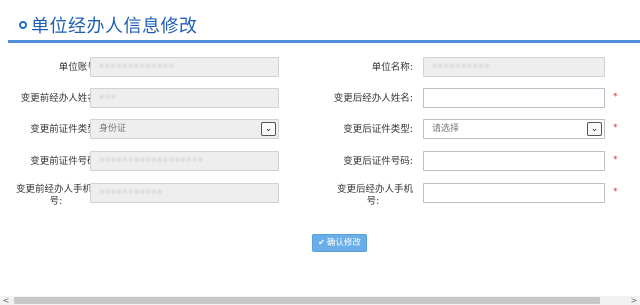  What do you see at coordinates (53, 195) in the screenshot?
I see `old-agent-phone-label: 变更前经办人手机 号:` at bounding box center [53, 195].